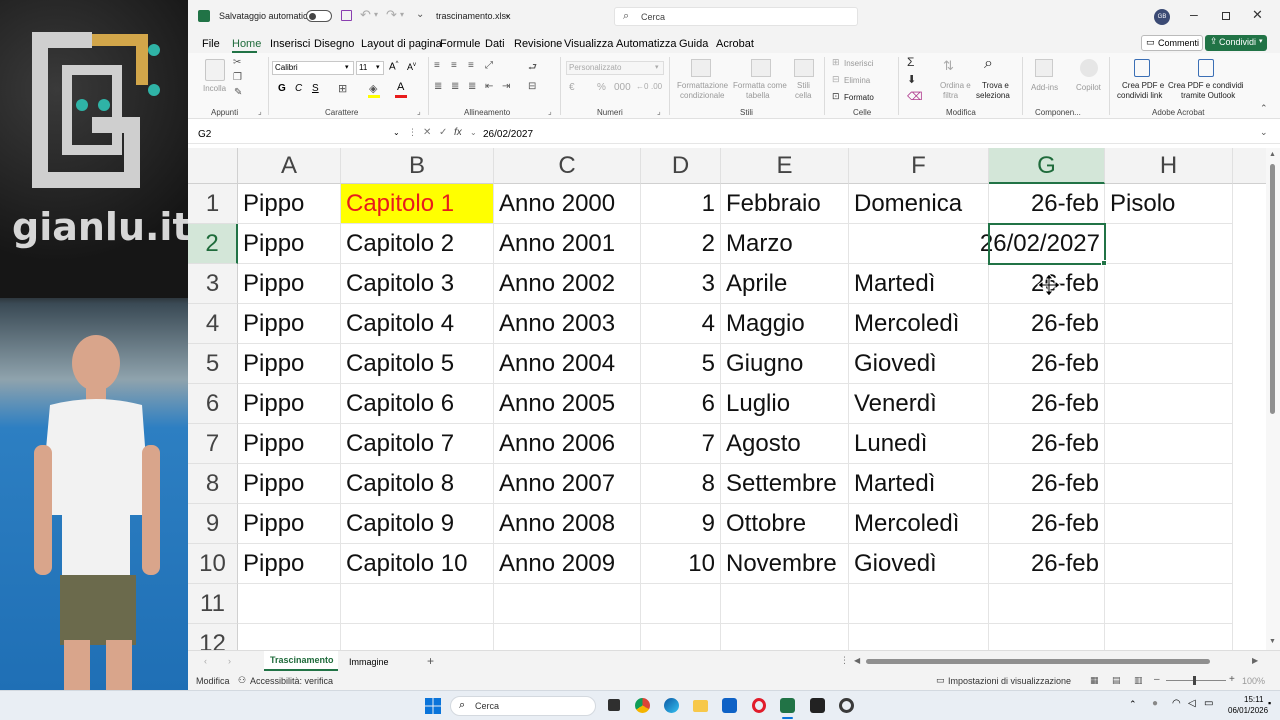  Describe the element at coordinates (567, 524) in the screenshot. I see `cell-c9: Anno 2008` at that location.